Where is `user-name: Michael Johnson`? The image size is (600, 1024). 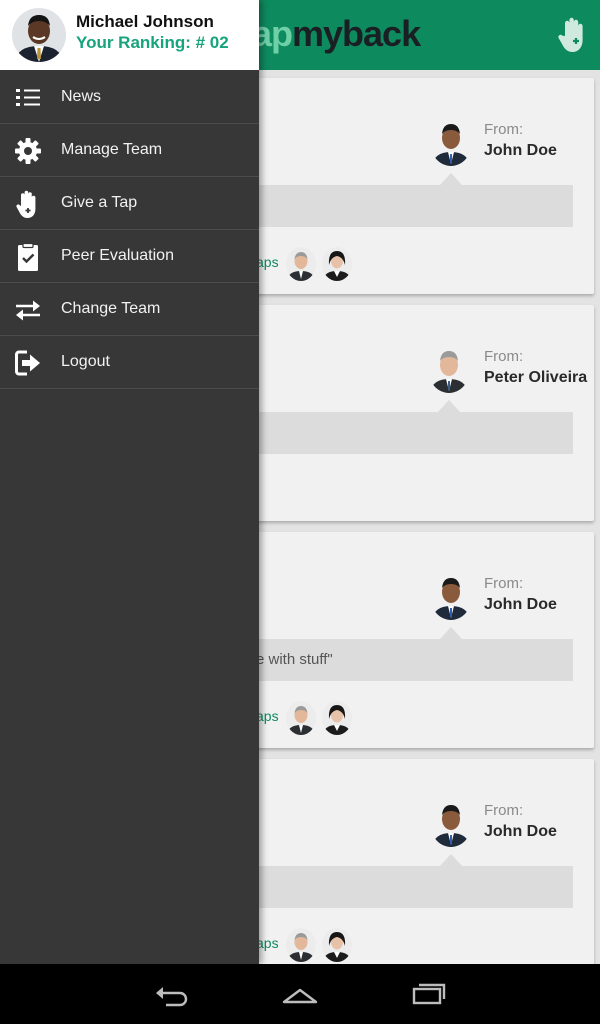
user-name: Michael Johnson is located at coordinates (145, 21).